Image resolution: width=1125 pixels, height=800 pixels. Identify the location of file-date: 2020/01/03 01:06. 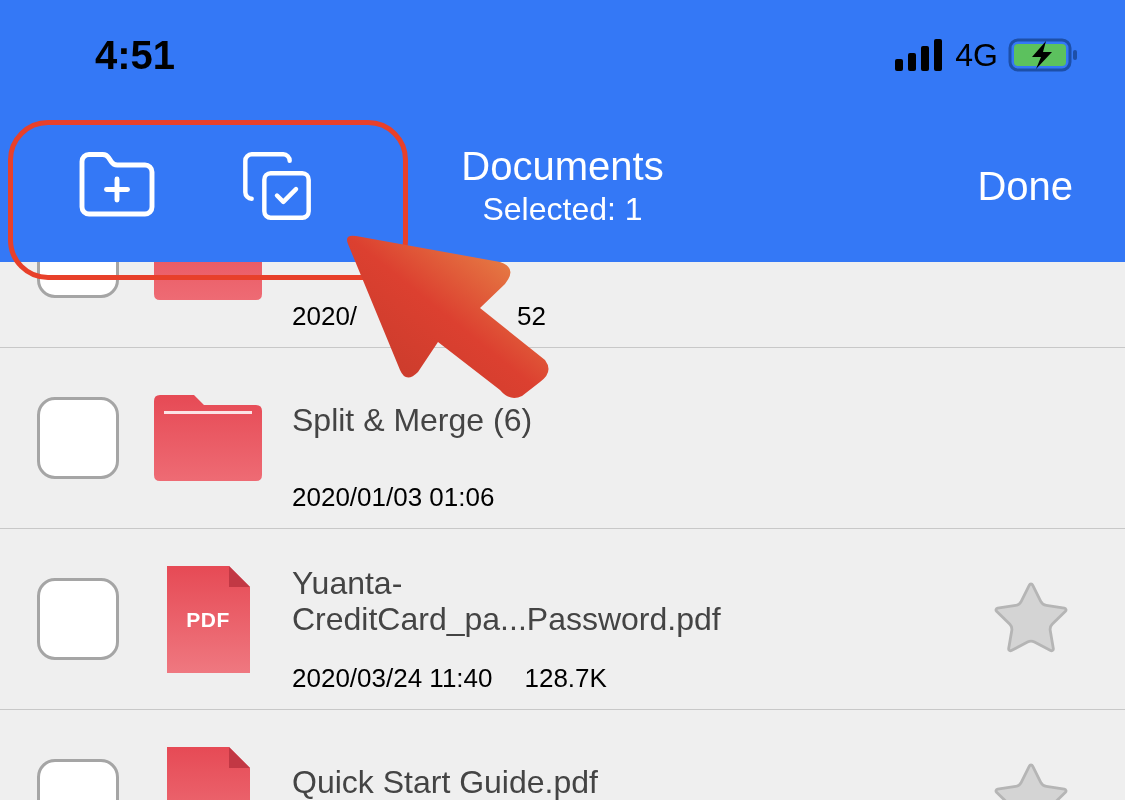
(393, 497).